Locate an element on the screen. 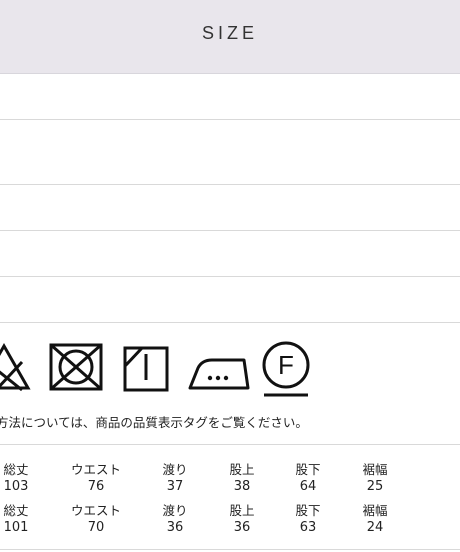 The image size is (460, 552). size-row-values: 101 70 36 36 63 24 is located at coordinates (230, 530).